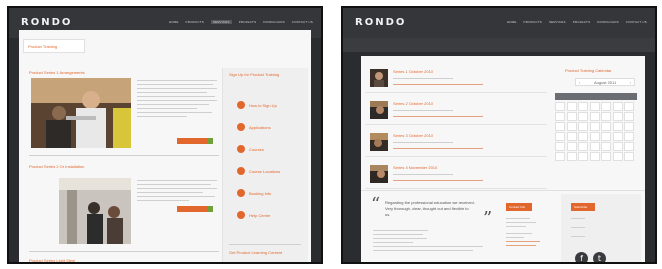 This screenshot has height=269, width=662. Describe the element at coordinates (259, 215) in the screenshot. I see `sidebar-link-6: Help Centre` at that location.